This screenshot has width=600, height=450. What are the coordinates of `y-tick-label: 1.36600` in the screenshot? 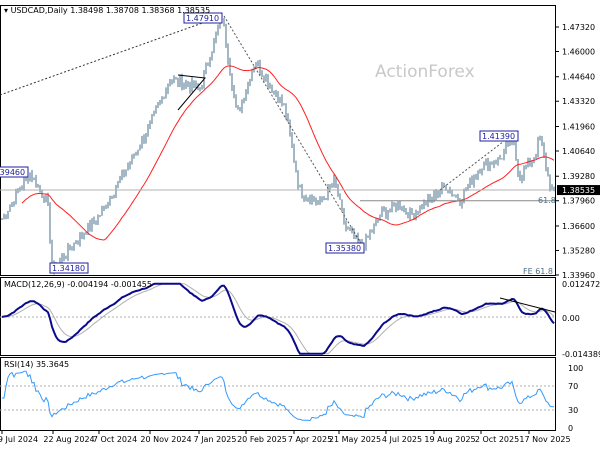 It's located at (578, 226).